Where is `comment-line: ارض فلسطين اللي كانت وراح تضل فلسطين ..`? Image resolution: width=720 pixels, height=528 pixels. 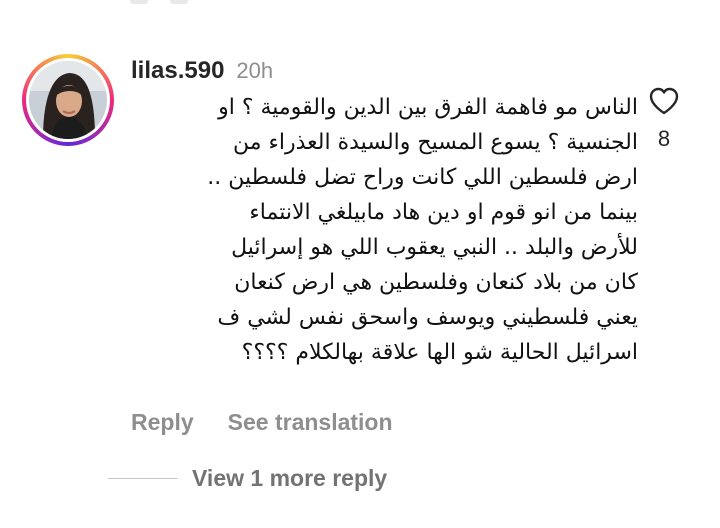 comment-line: ارض فلسطين اللي كانت وراح تضل فلسطين .. is located at coordinates (422, 177).